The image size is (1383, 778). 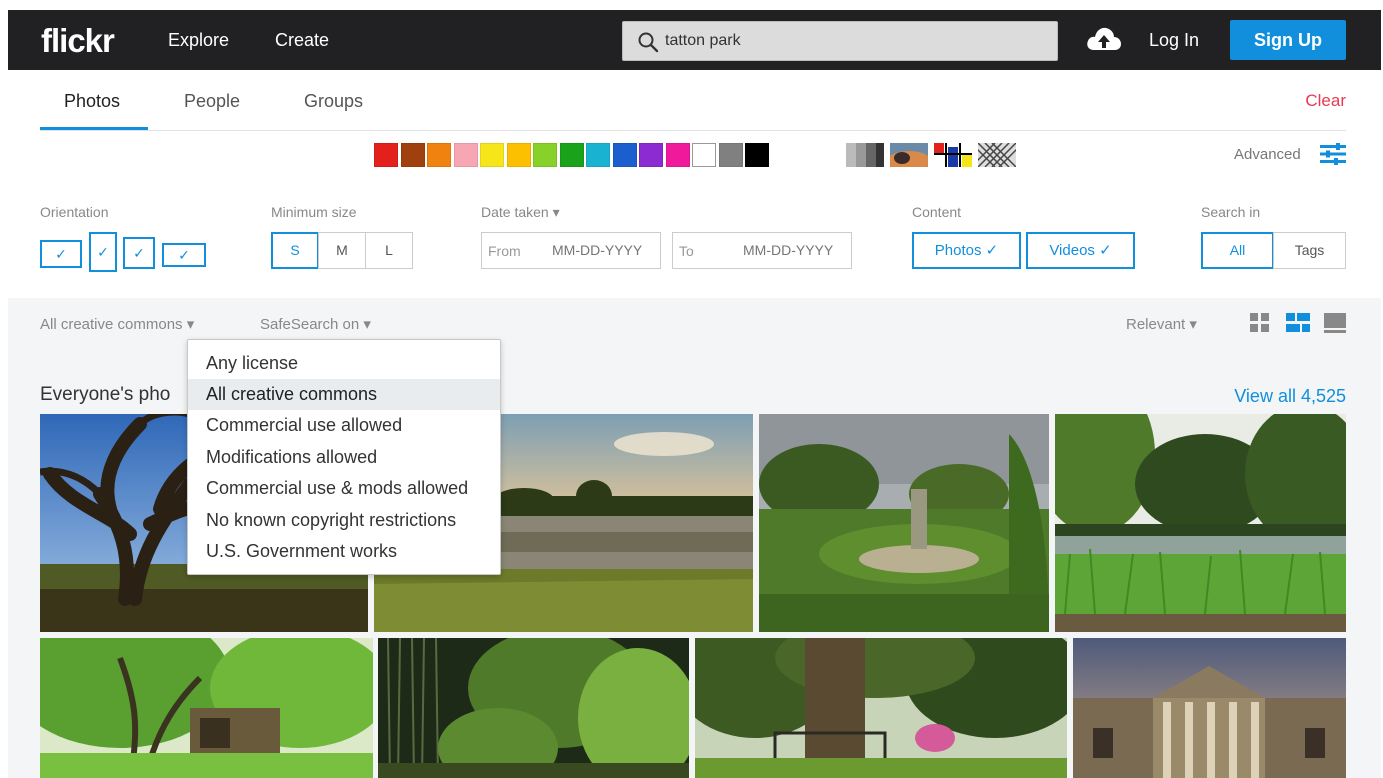 I want to click on small-grid-layout-icon, so click(x=1260, y=323).